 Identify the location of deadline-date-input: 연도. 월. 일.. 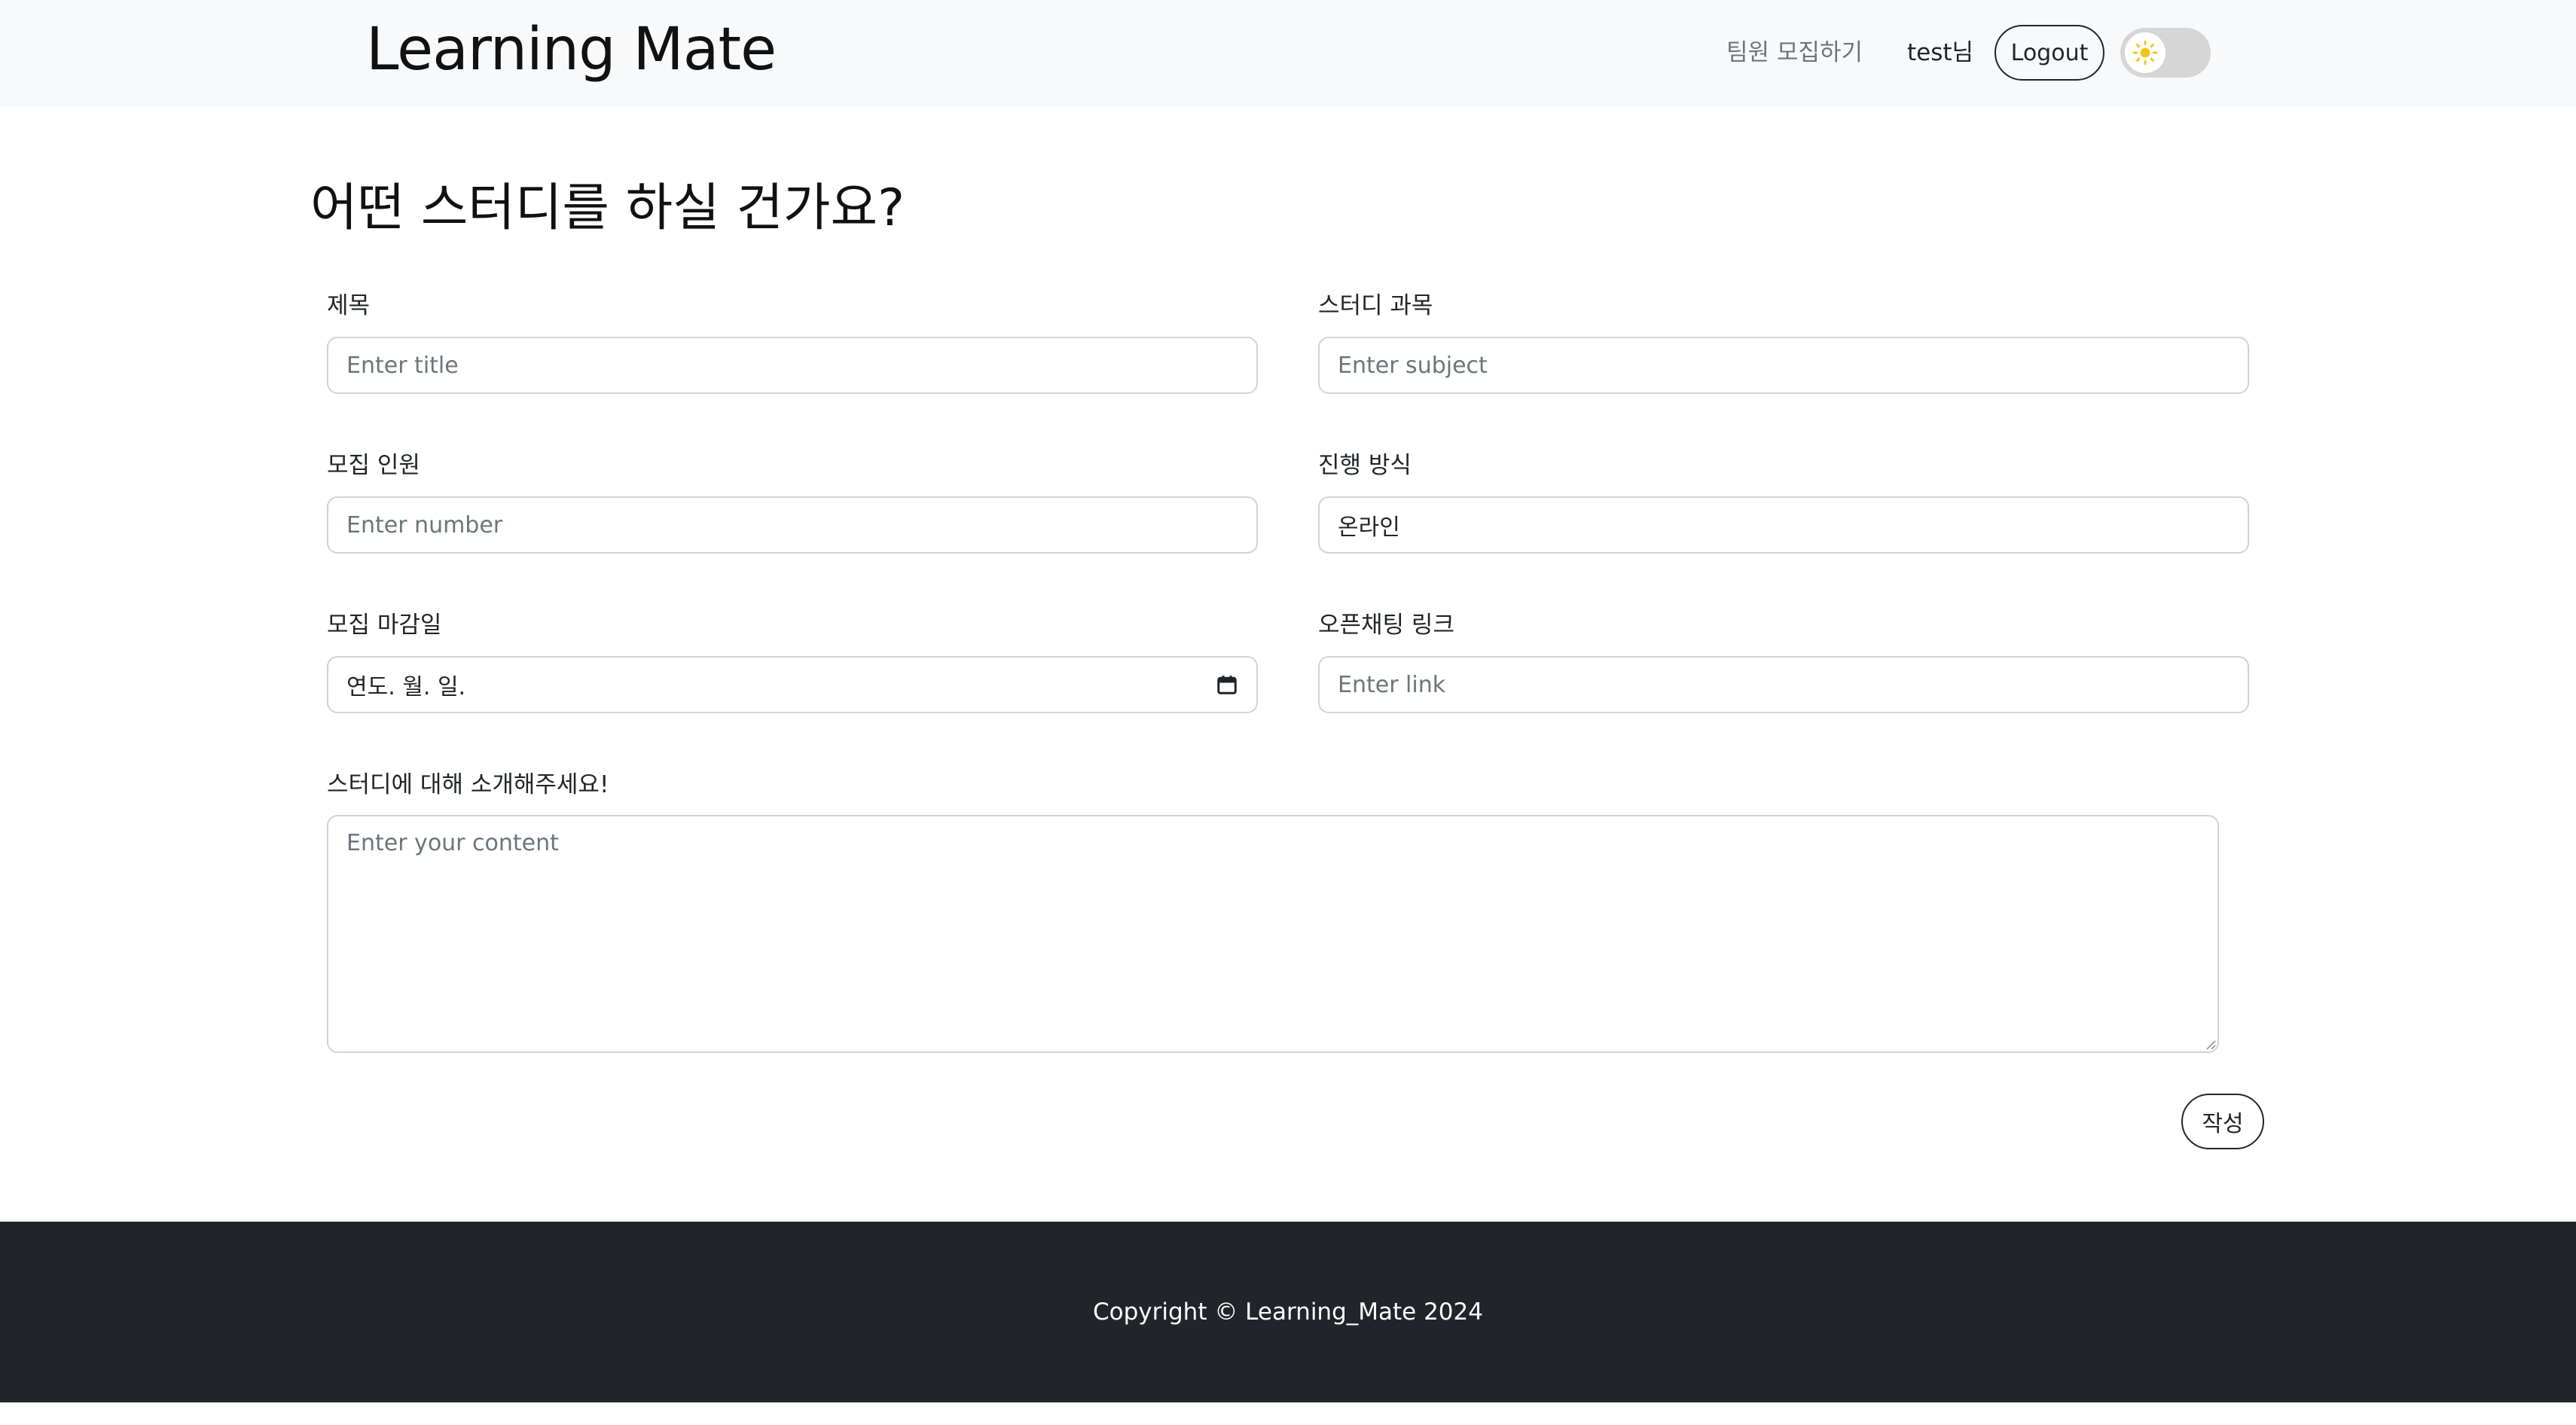
(792, 684).